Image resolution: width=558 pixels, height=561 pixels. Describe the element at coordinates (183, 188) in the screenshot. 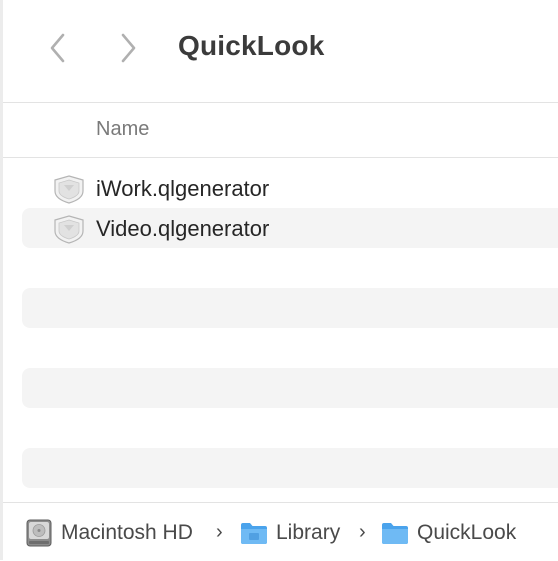

I see `file-name: iWork.qlgenerator` at that location.